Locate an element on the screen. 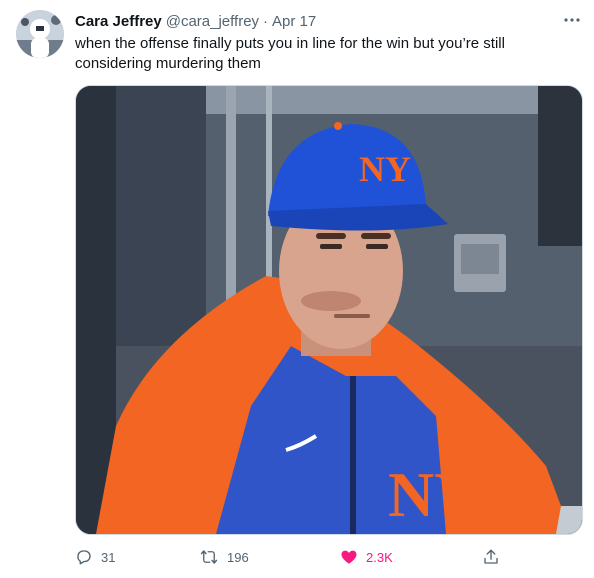  avatar-image is located at coordinates (40, 34).